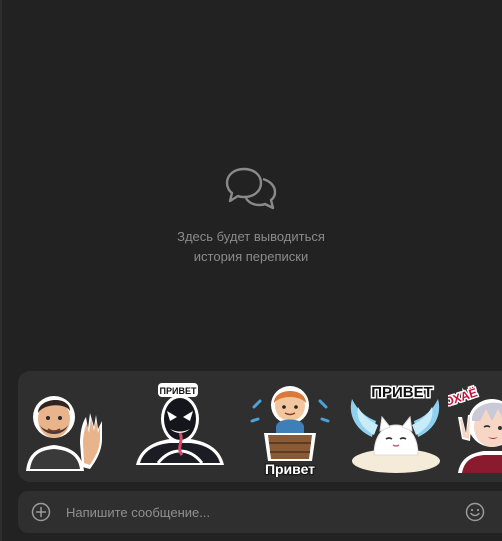 Image resolution: width=502 pixels, height=541 pixels. I want to click on plus-circle-icon, so click(41, 512).